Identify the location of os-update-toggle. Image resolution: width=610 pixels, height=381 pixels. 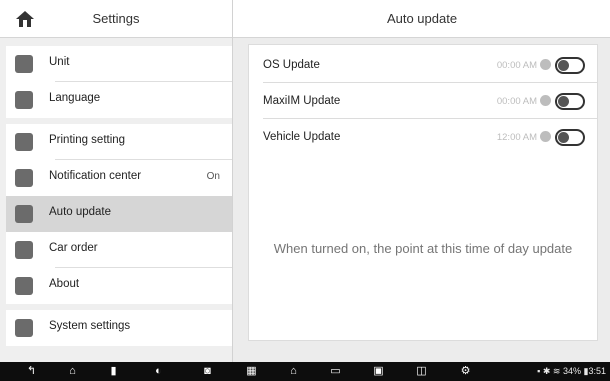
(570, 65).